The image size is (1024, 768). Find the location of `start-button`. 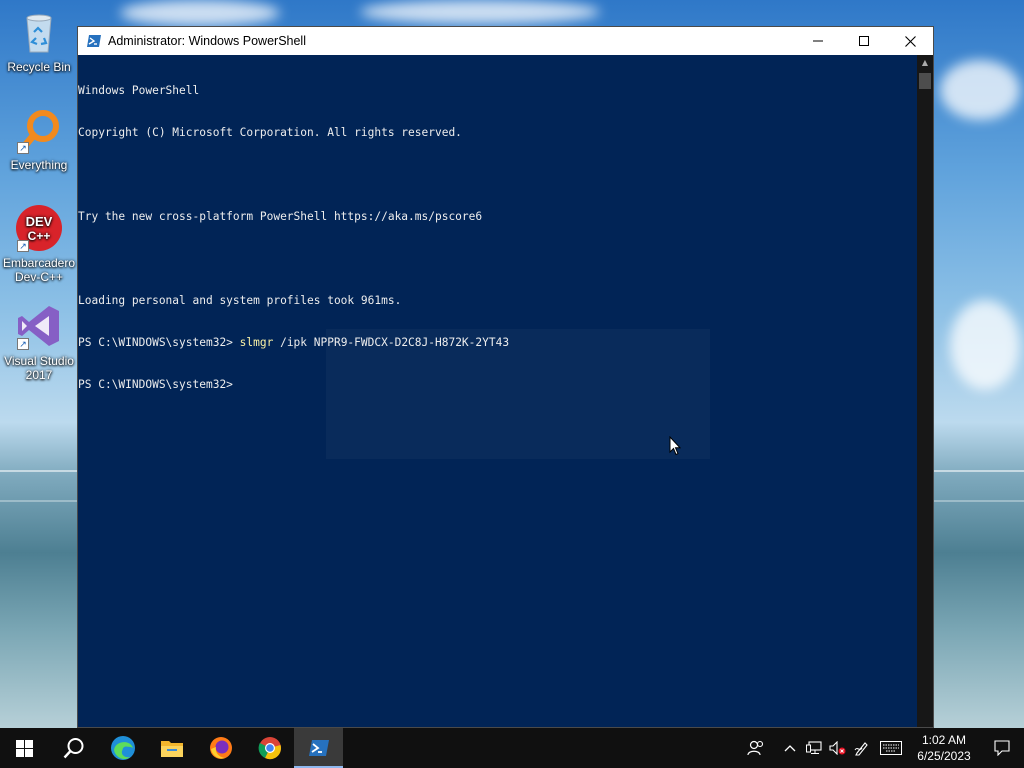

start-button is located at coordinates (24, 748).